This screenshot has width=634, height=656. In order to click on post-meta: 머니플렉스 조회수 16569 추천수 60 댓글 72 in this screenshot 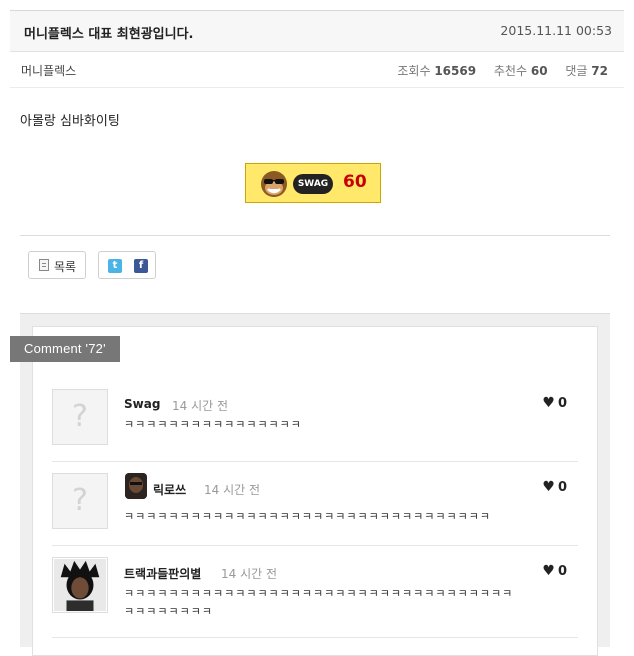, I will do `click(317, 69)`.